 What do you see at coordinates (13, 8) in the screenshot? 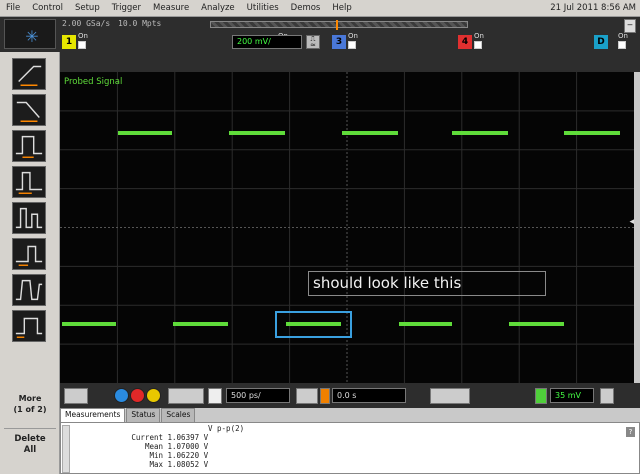
I see `menu-file: File` at bounding box center [13, 8].